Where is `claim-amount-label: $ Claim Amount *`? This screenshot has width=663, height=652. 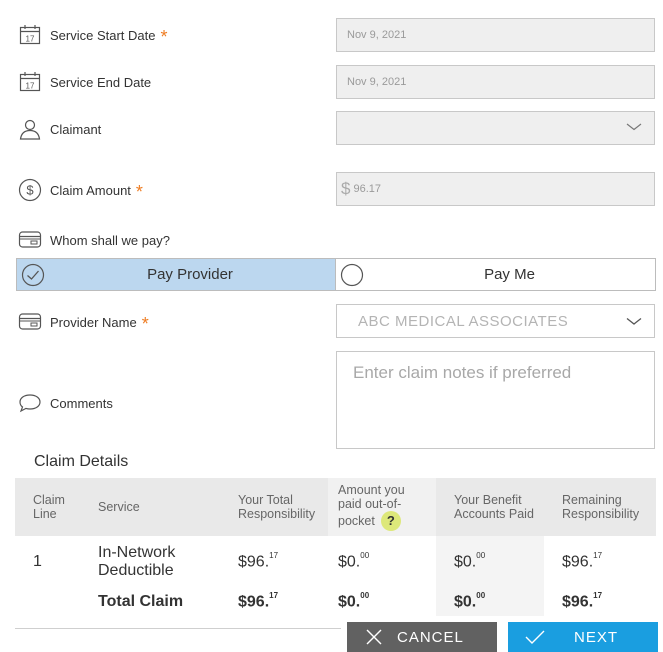 claim-amount-label: $ Claim Amount * is located at coordinates (80, 190).